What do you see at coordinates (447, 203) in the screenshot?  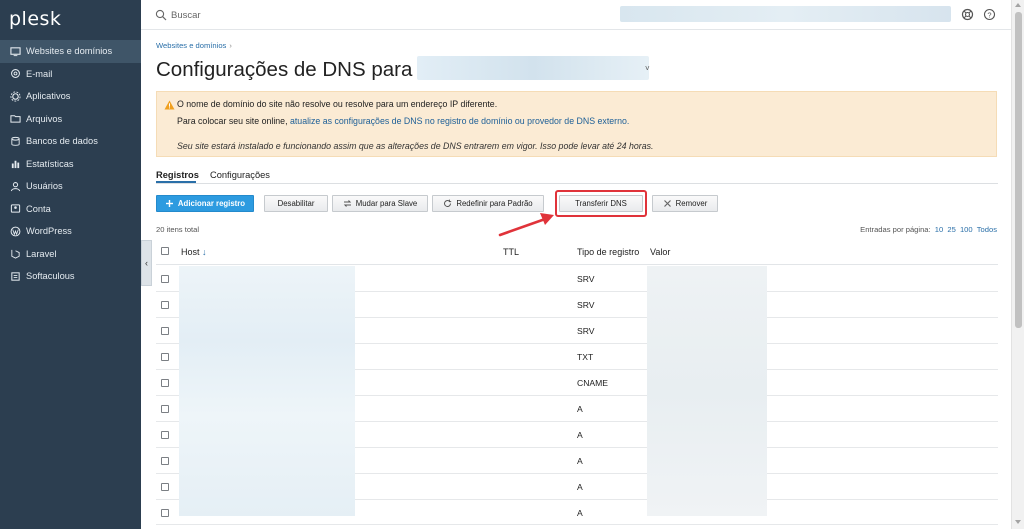 I see `reset-icon` at bounding box center [447, 203].